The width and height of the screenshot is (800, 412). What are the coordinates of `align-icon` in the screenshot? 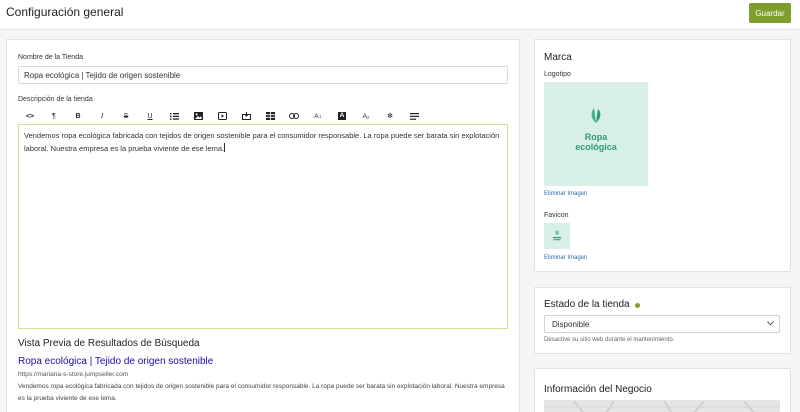 It's located at (414, 116).